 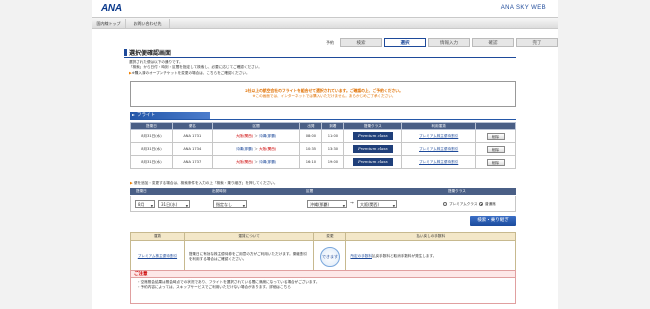 I want to click on to-select: 大阪(関西) ▼, so click(x=377, y=204).